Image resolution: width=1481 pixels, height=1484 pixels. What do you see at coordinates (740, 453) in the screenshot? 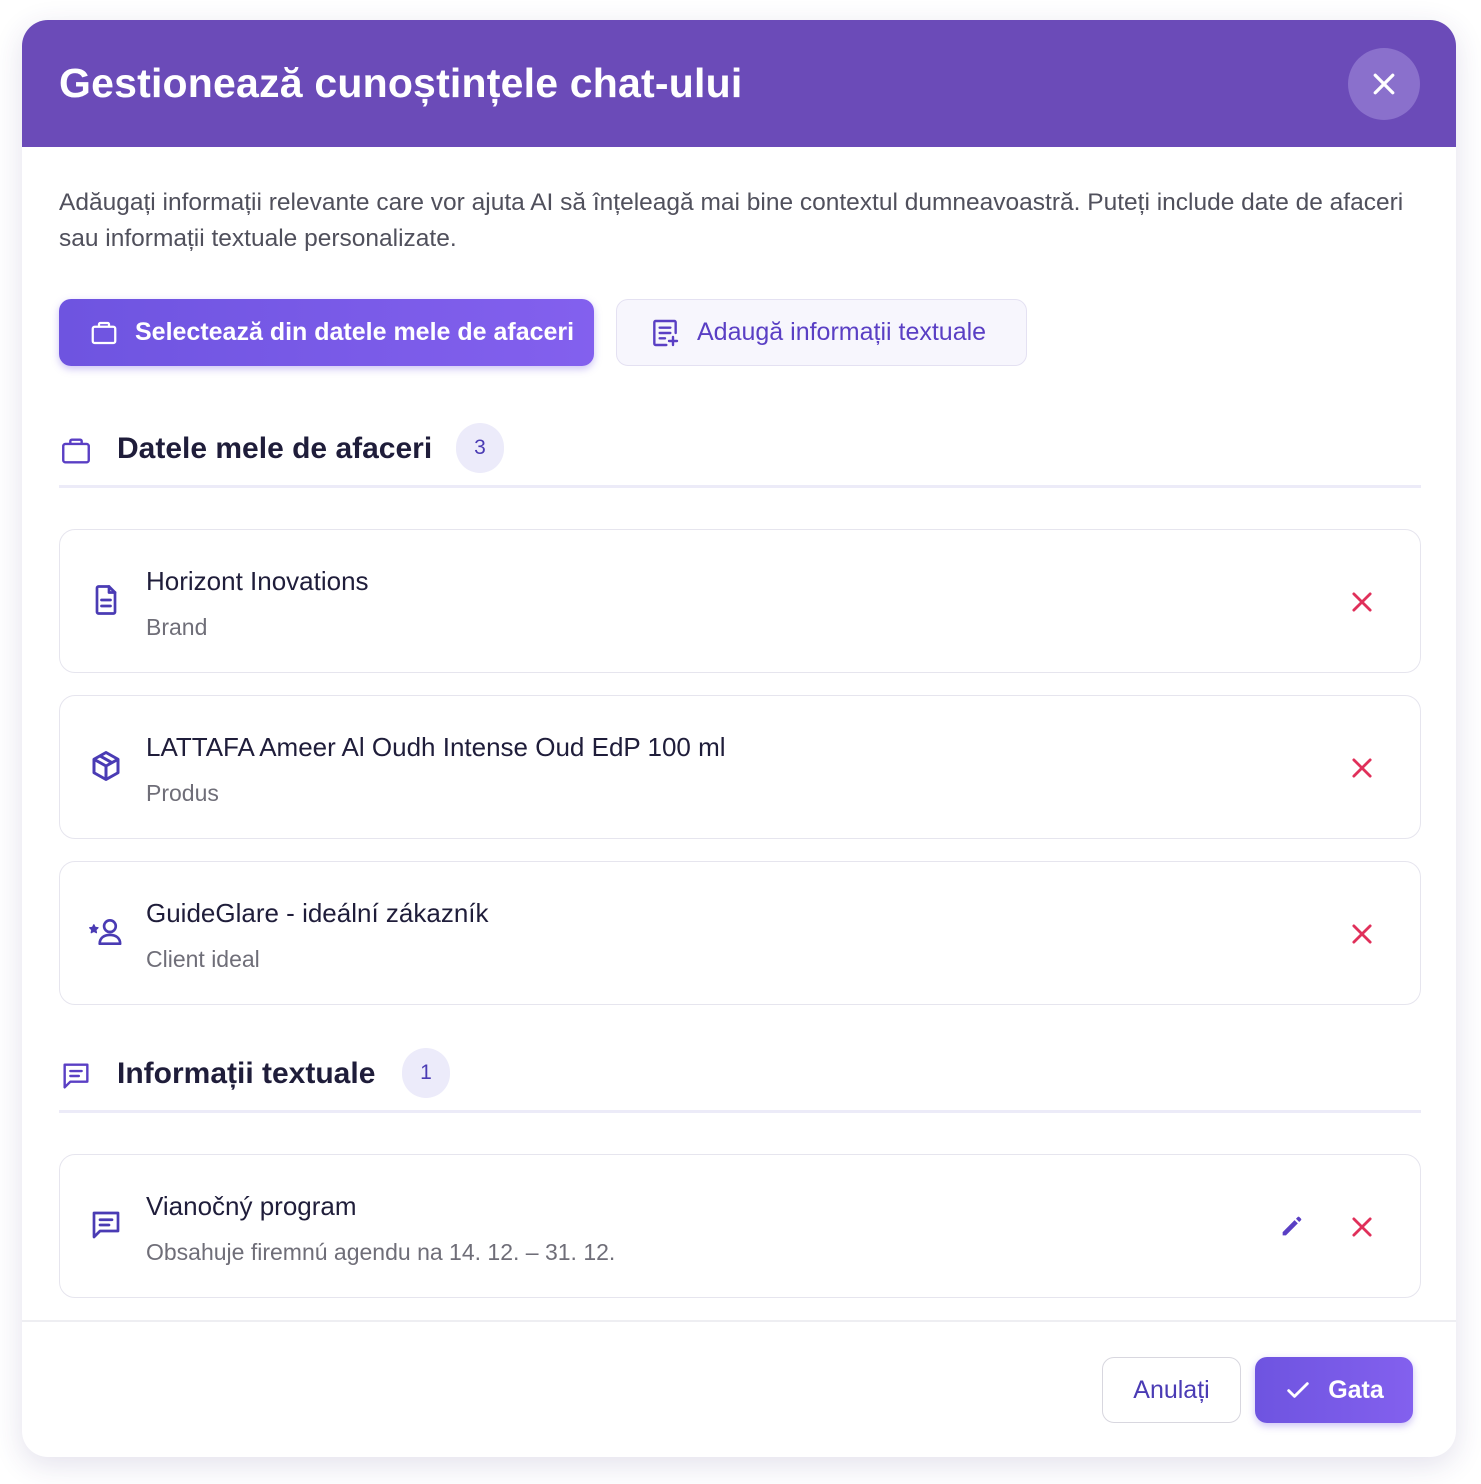
I see `business-section-header: Datele mele de afaceri 3` at bounding box center [740, 453].